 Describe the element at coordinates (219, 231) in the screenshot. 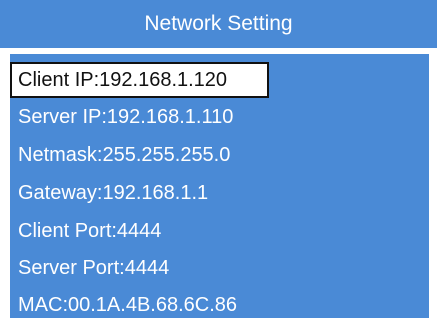

I see `setting-client-port: Client Port:4444` at that location.